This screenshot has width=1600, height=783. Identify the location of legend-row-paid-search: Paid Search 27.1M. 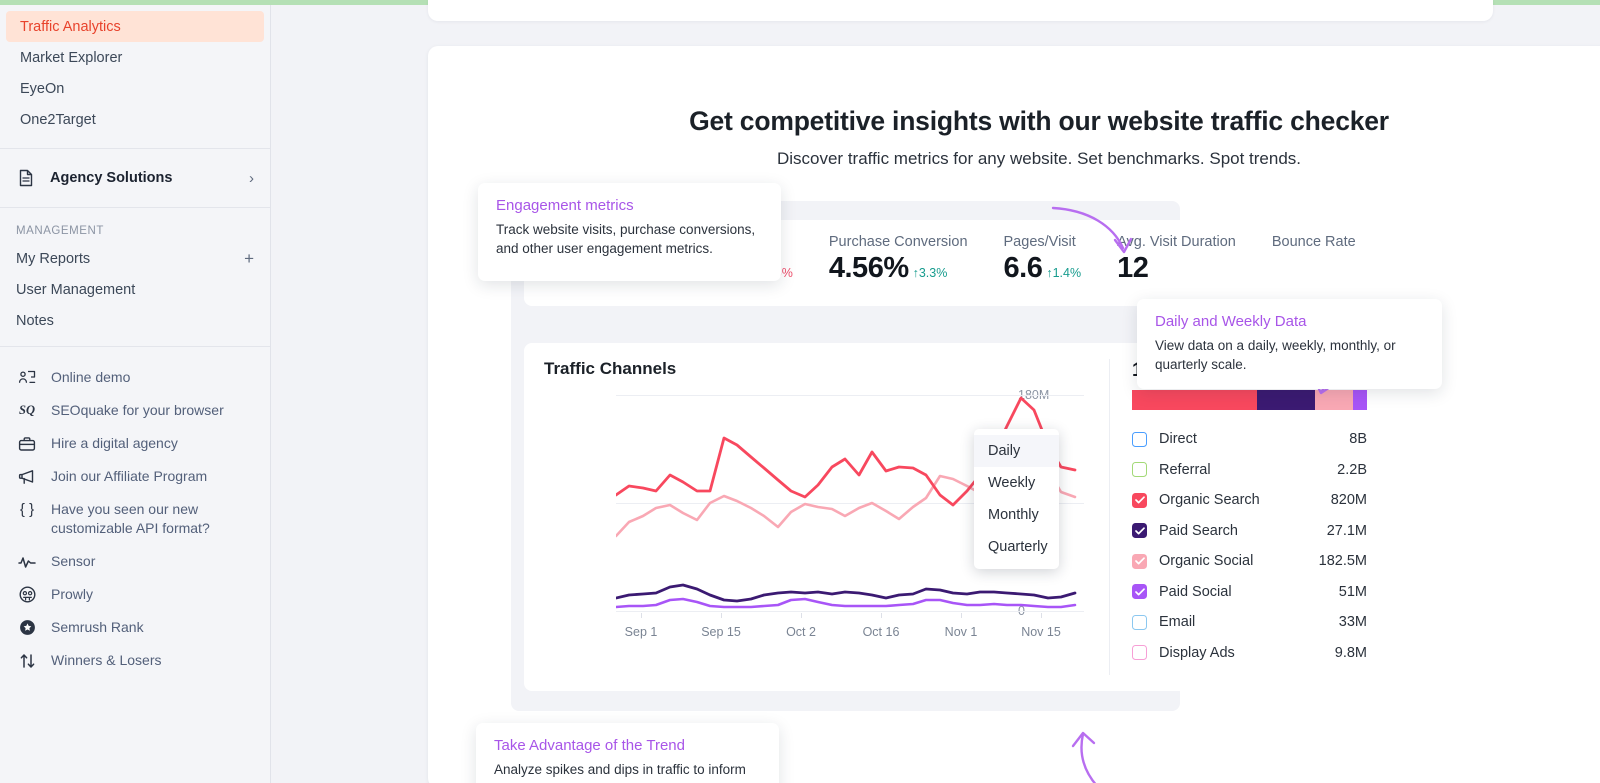
(1249, 531).